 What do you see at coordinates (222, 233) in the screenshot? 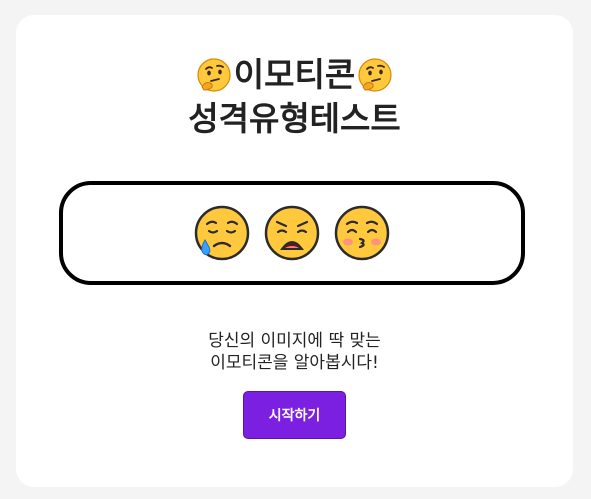
I see `sad-but-relieved-face-icon` at bounding box center [222, 233].